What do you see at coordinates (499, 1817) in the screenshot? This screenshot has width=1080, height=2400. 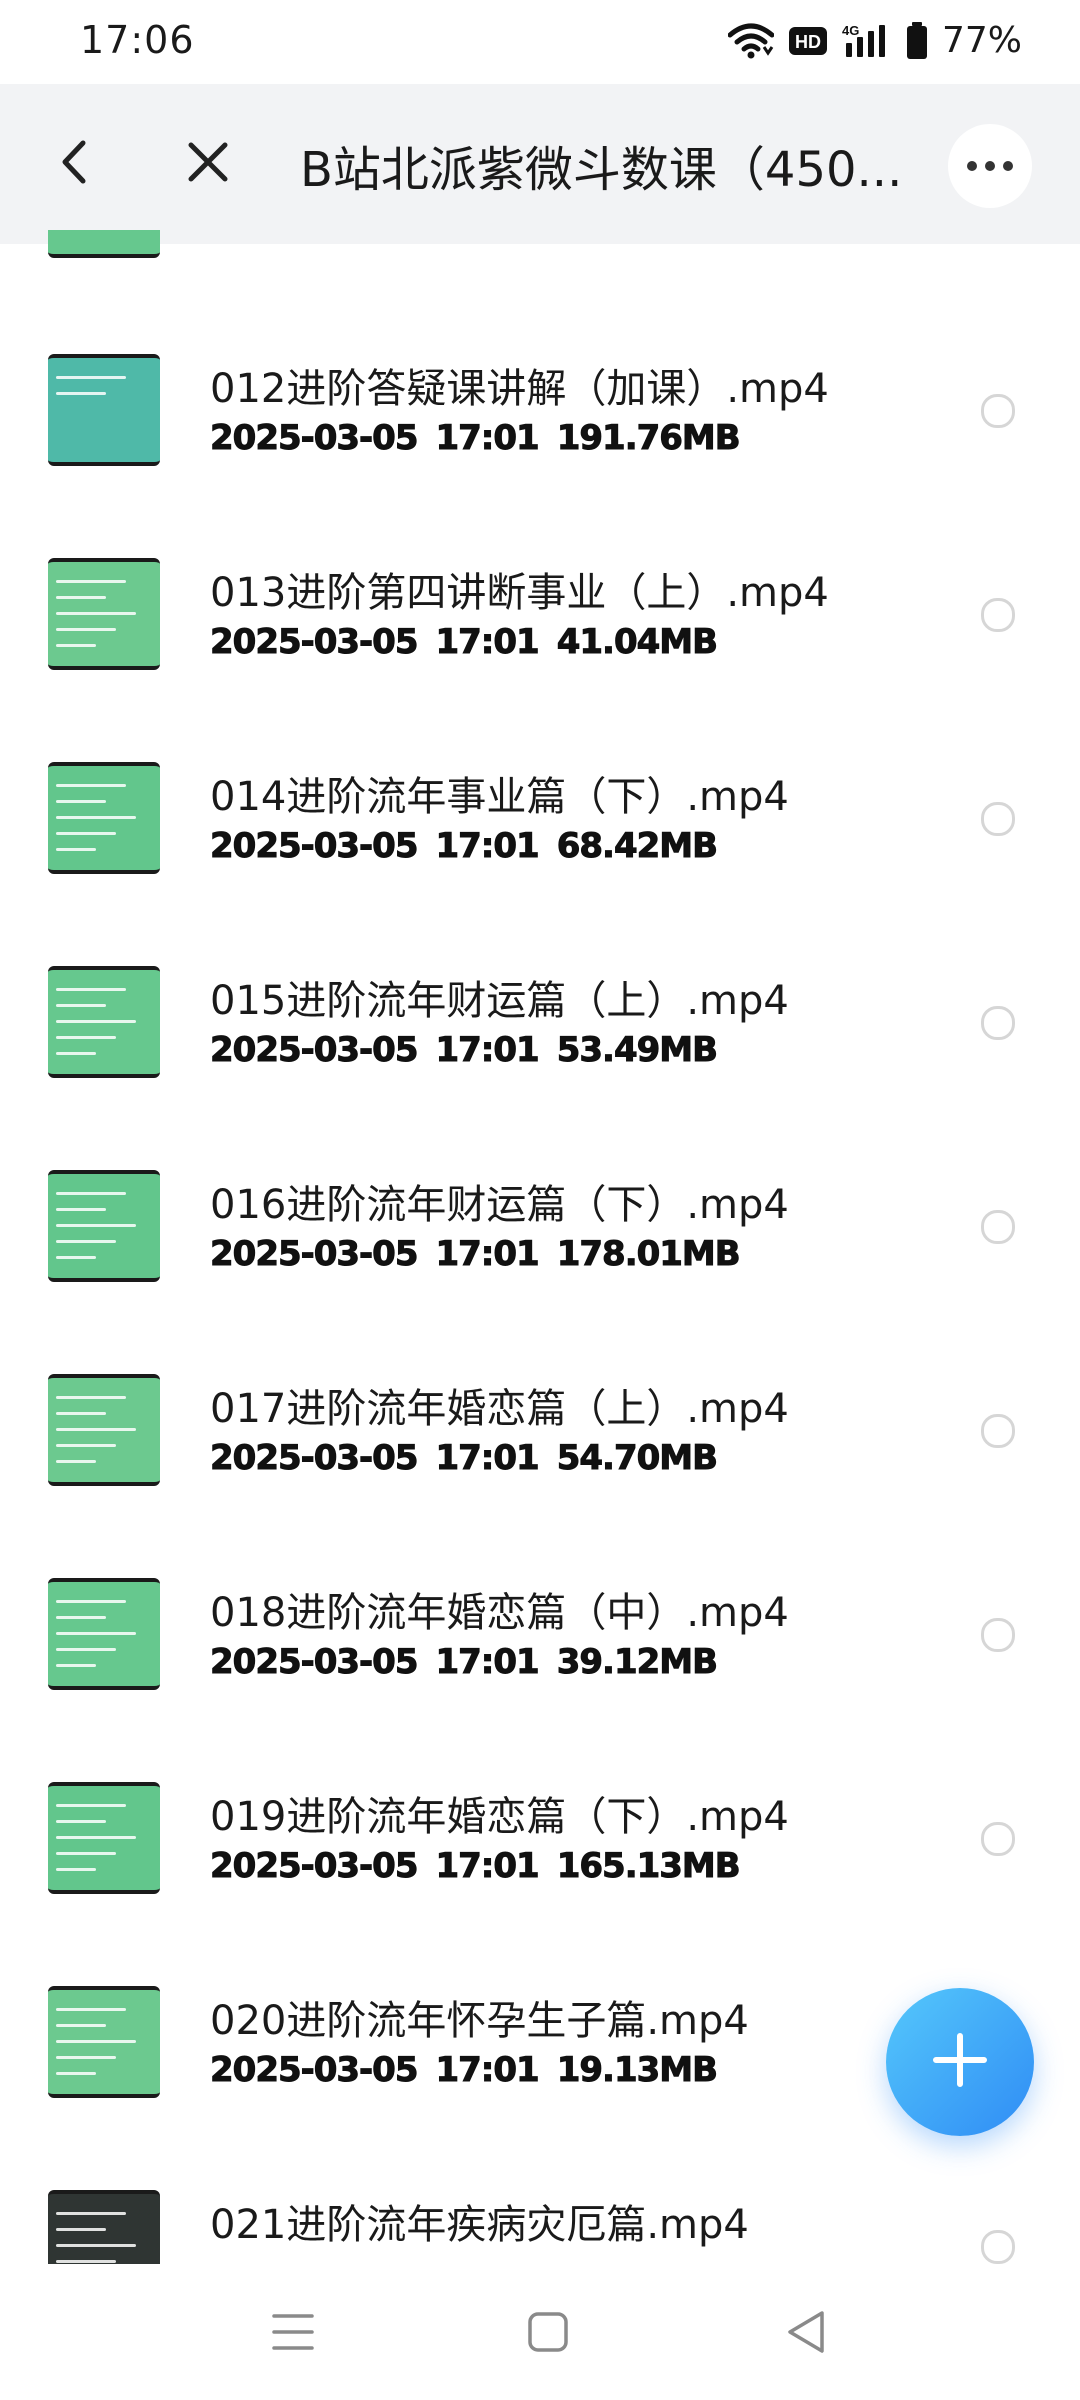 I see `file-name: 019进阶流年婚恋篇（下）.mp4` at bounding box center [499, 1817].